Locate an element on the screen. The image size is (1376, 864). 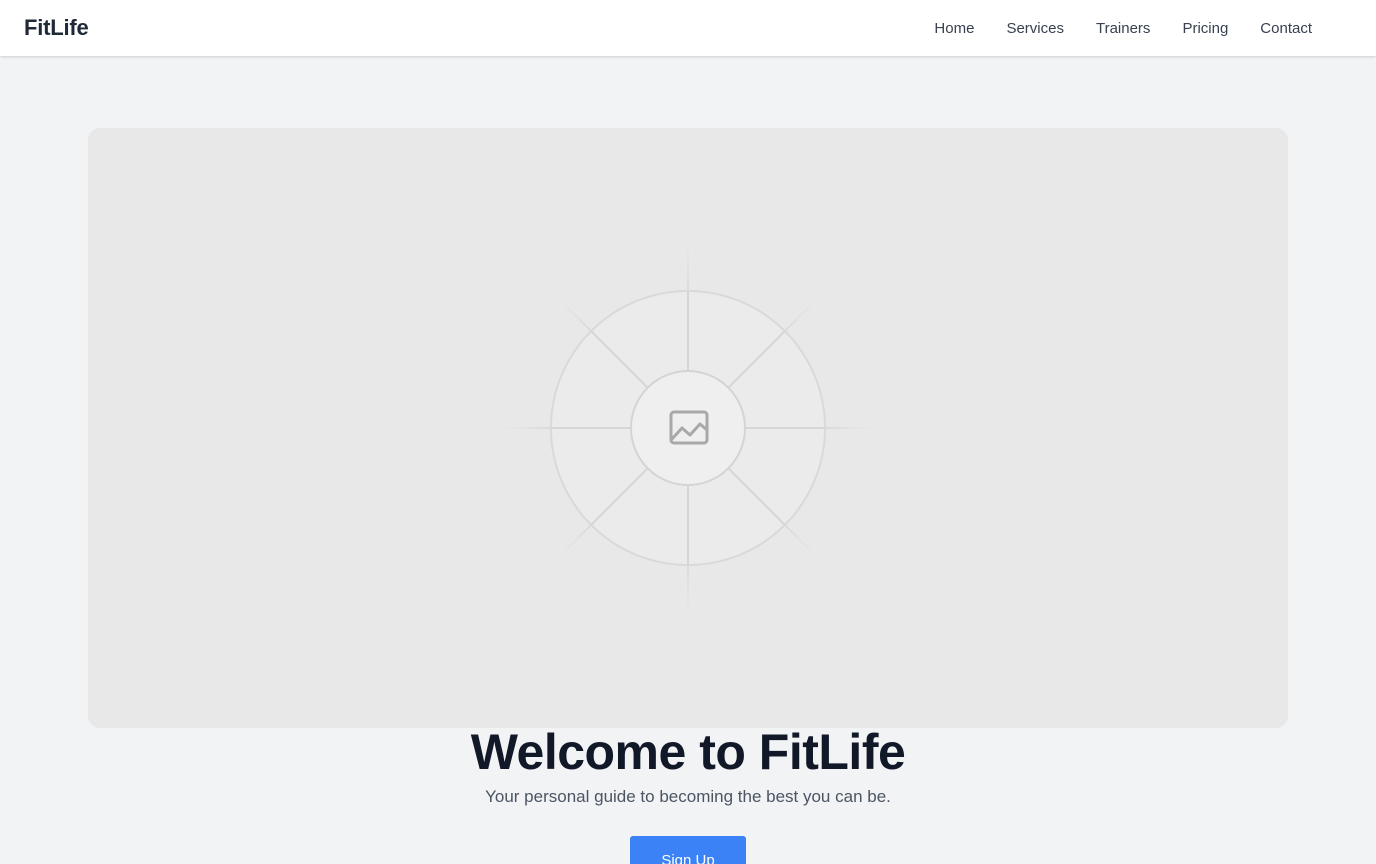
nav-link-home: Home is located at coordinates (954, 28).